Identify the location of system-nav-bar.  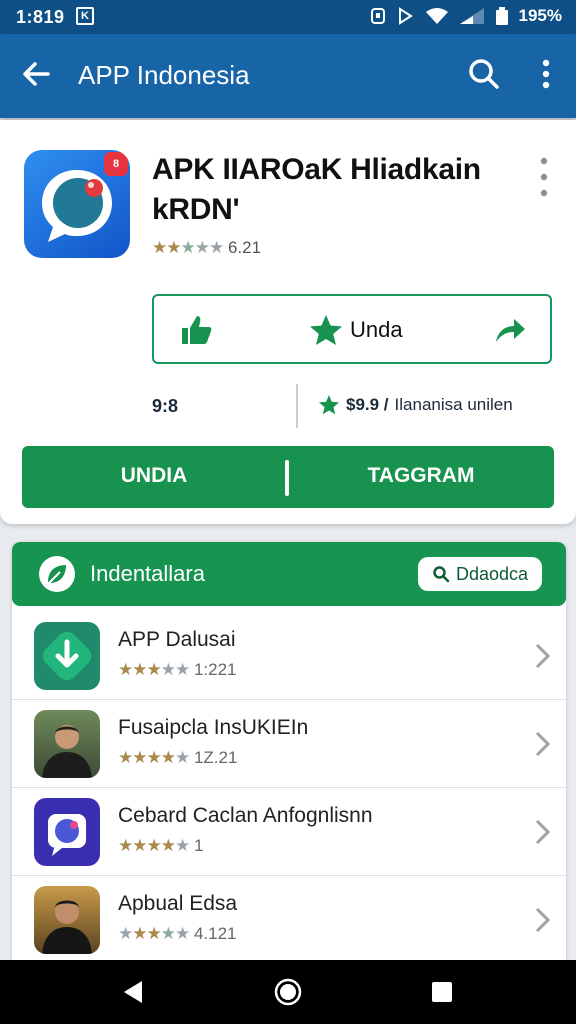
(288, 992).